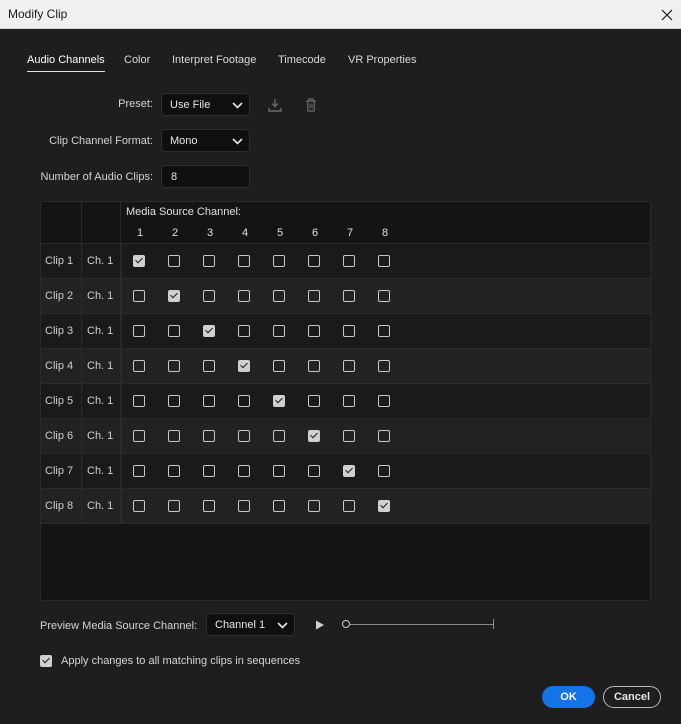 This screenshot has width=681, height=724. I want to click on channel-number: 6, so click(315, 233).